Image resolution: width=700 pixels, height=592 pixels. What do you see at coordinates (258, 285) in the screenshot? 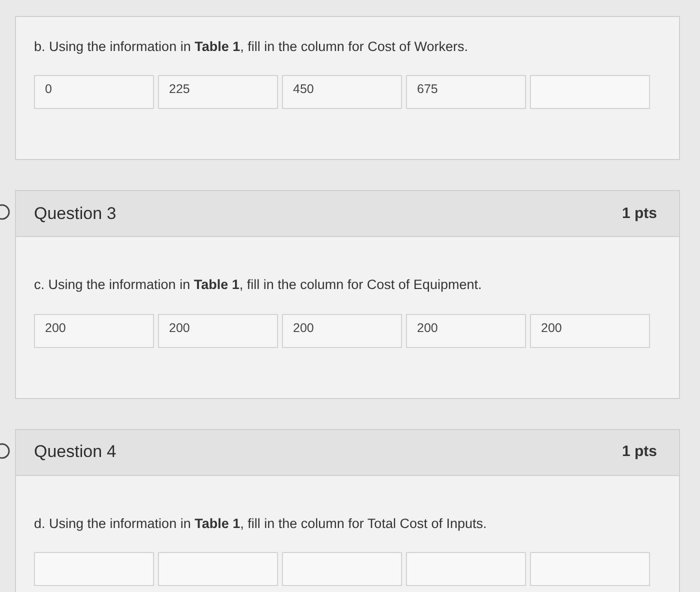
I see `question-prompt: c. Using the information in Table 1, fill in the column for Cost of Equipment.` at bounding box center [258, 285].